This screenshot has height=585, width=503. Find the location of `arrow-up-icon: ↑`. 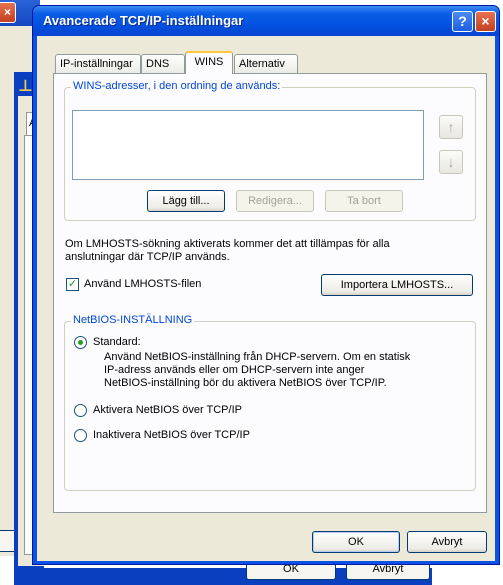

arrow-up-icon: ↑ is located at coordinates (451, 127).